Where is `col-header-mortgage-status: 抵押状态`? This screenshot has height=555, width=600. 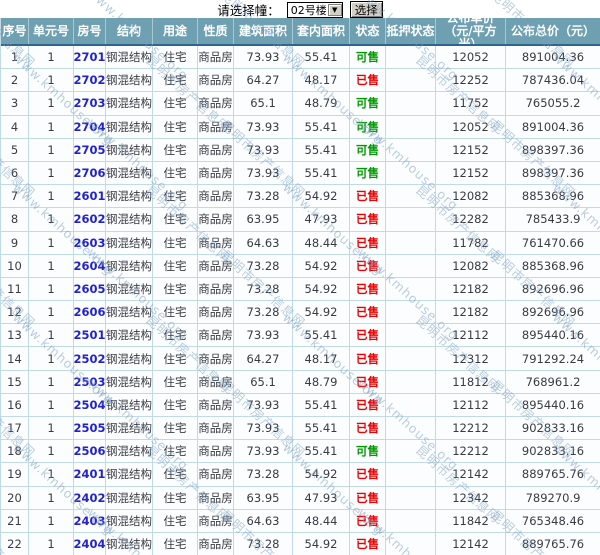 col-header-mortgage-status: 抵押状态 is located at coordinates (411, 31).